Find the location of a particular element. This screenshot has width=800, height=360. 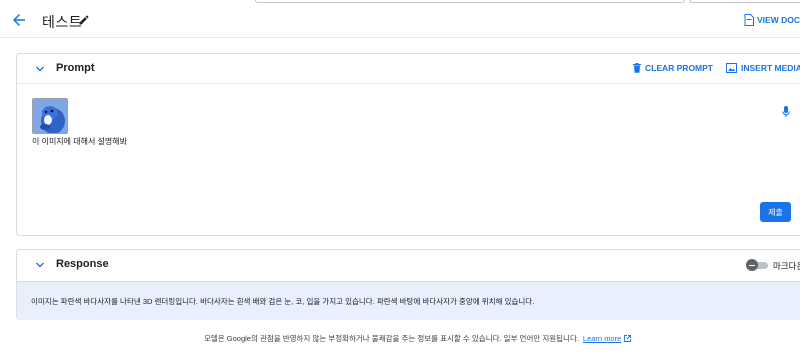

markdown-toggle-label: 마크다운 is located at coordinates (786, 266).